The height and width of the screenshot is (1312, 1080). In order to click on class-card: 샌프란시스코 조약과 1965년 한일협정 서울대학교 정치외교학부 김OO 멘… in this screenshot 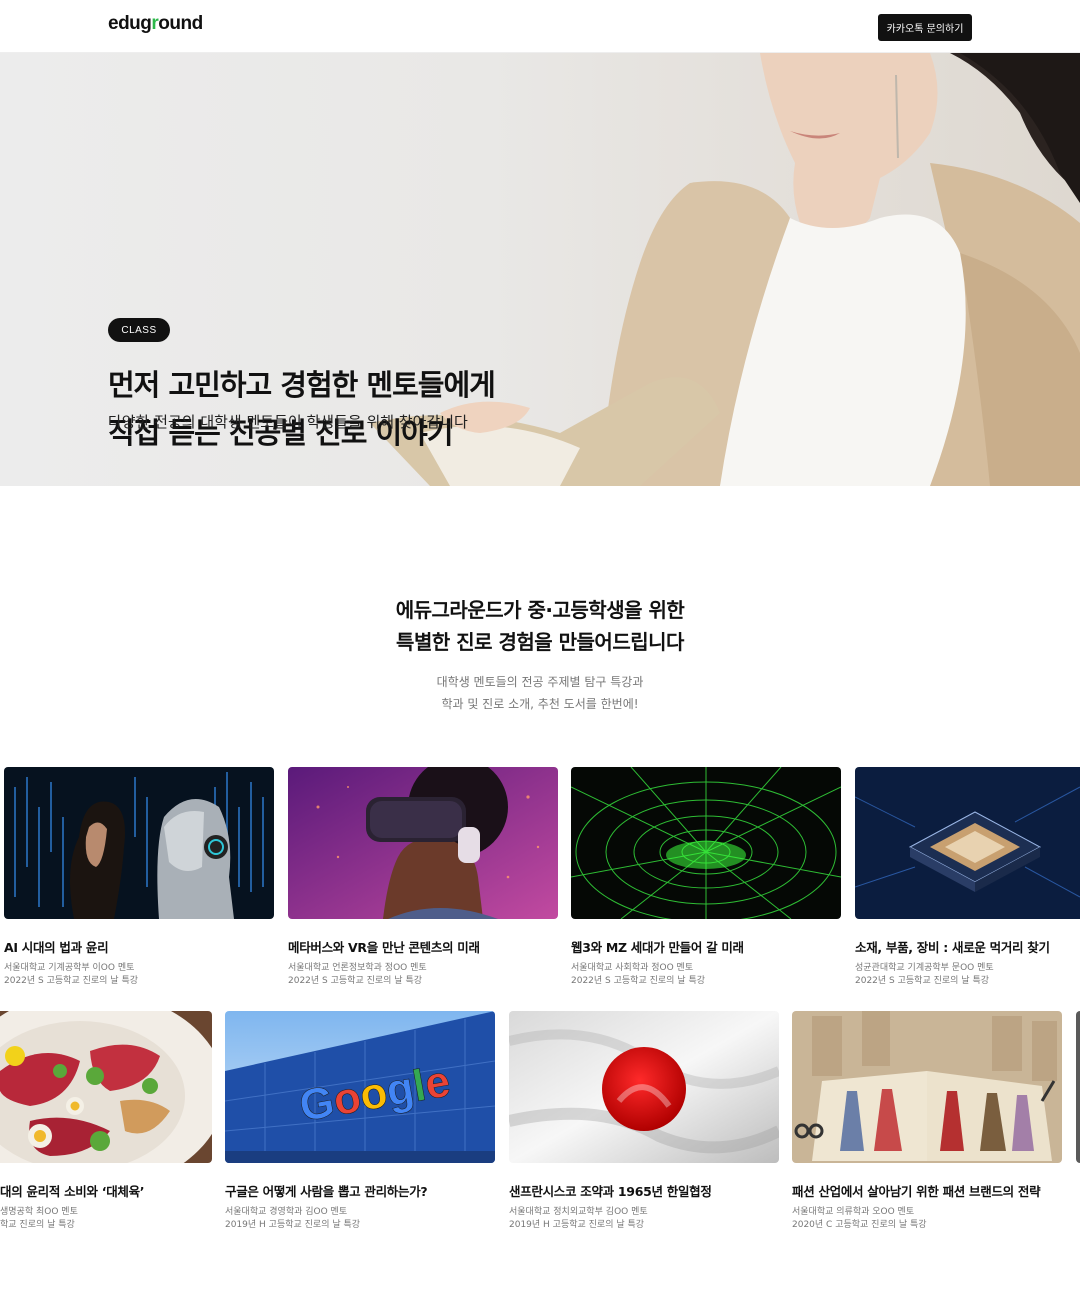, I will do `click(644, 1121)`.